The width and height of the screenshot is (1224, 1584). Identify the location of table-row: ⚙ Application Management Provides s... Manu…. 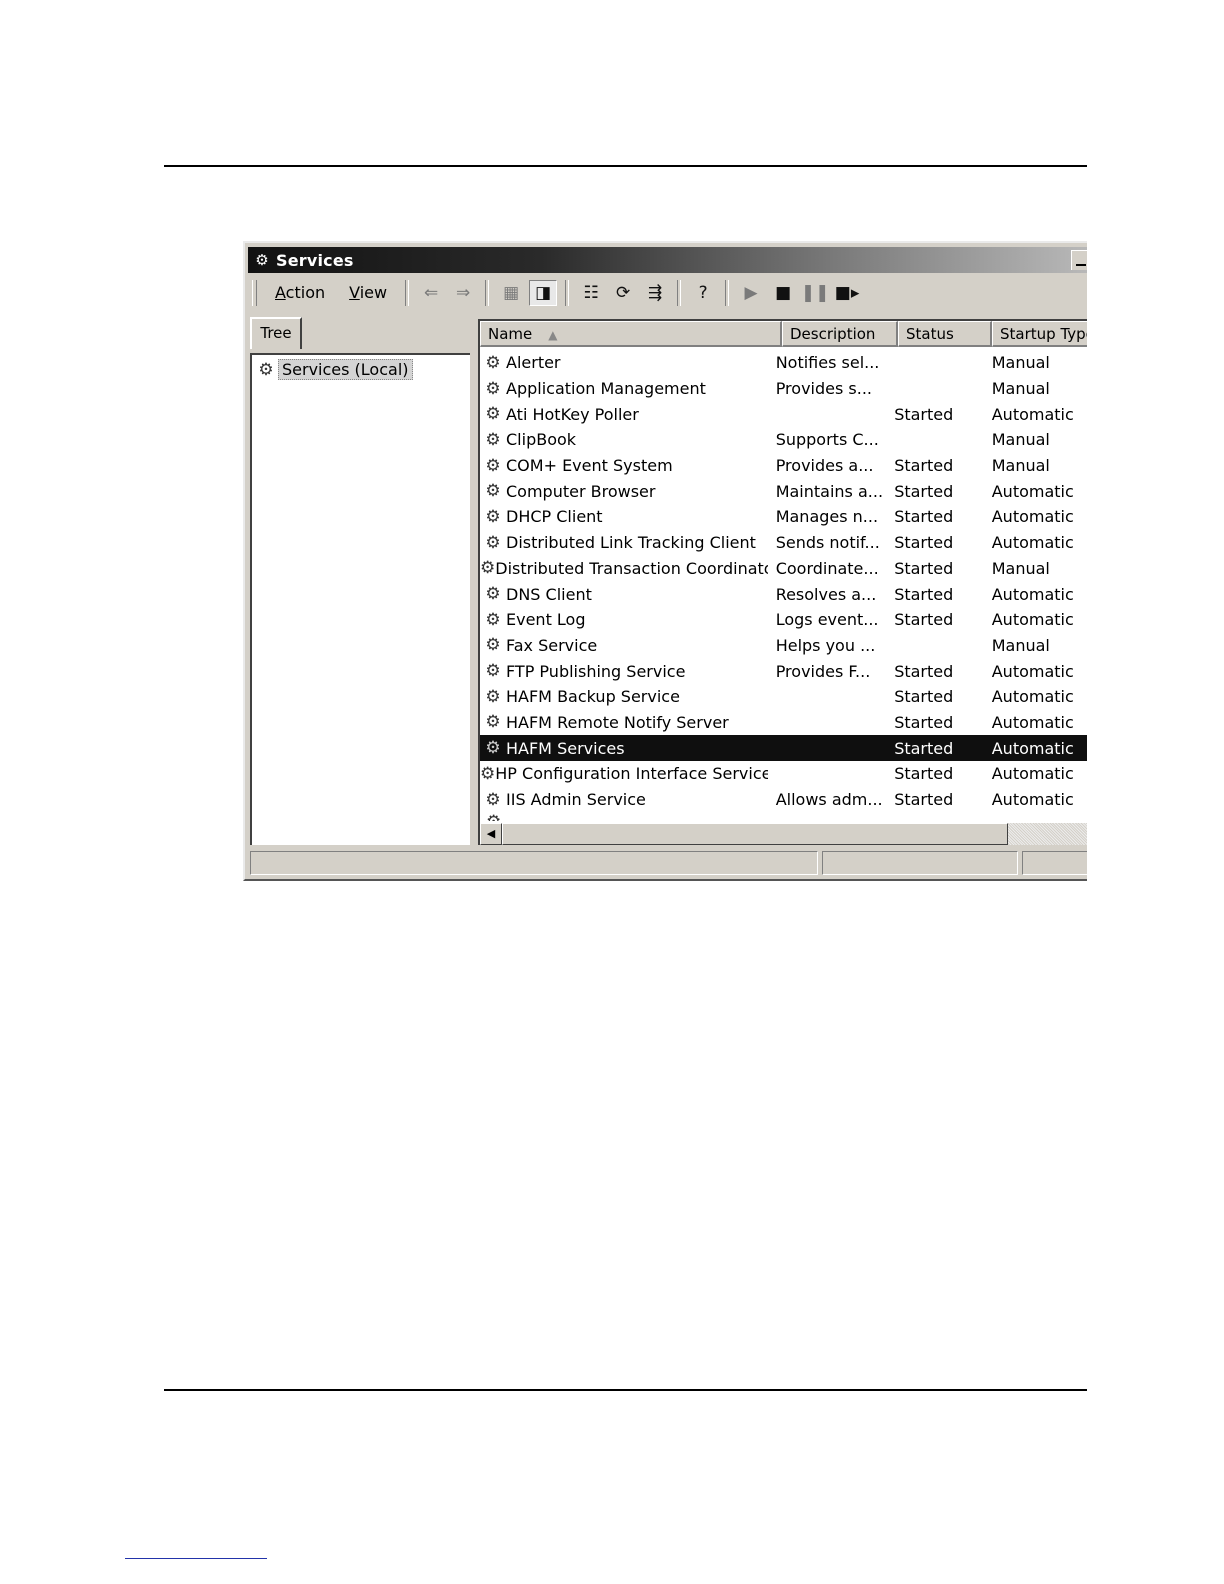
(783, 389).